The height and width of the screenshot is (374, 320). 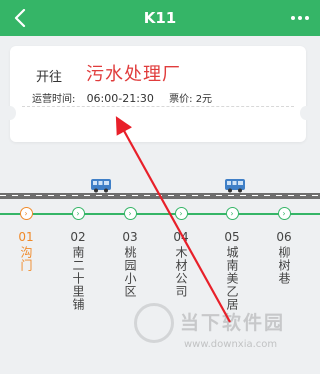 What do you see at coordinates (26, 237) in the screenshot?
I see `stop-number: 01` at bounding box center [26, 237].